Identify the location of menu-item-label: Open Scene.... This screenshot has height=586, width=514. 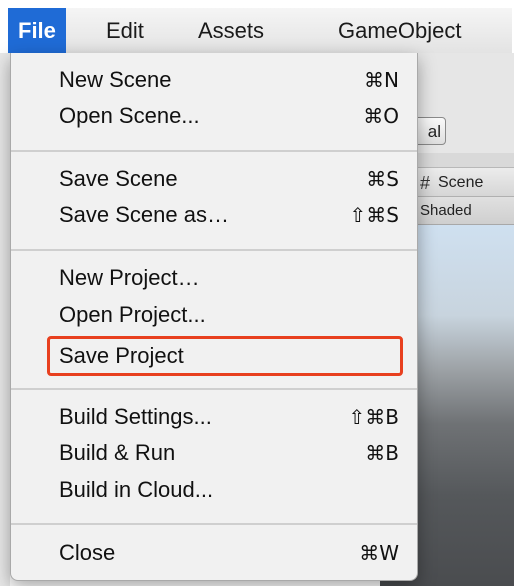
(129, 115).